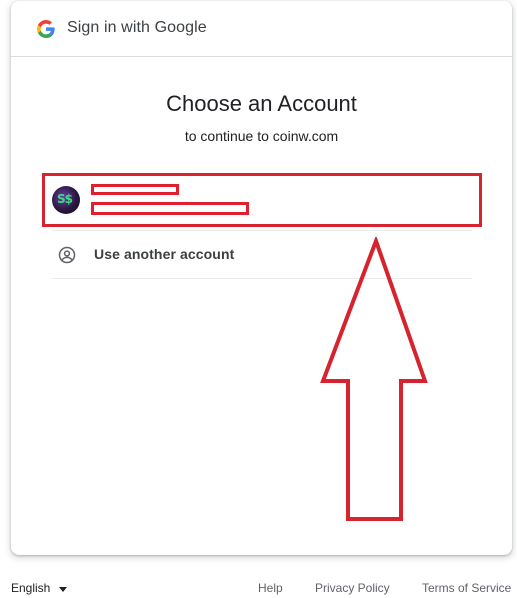 This screenshot has height=598, width=517. Describe the element at coordinates (352, 588) in the screenshot. I see `privacy-policy-link: Privacy Policy` at that location.